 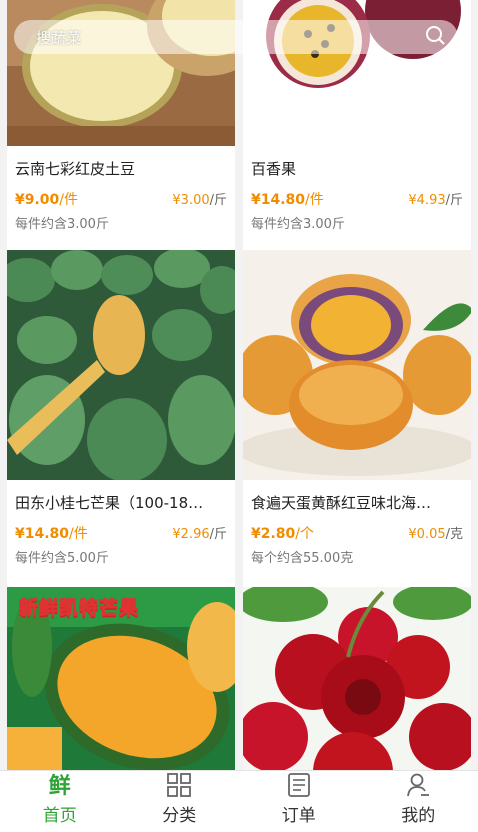 What do you see at coordinates (299, 784) in the screenshot?
I see `order-list-icon` at bounding box center [299, 784].